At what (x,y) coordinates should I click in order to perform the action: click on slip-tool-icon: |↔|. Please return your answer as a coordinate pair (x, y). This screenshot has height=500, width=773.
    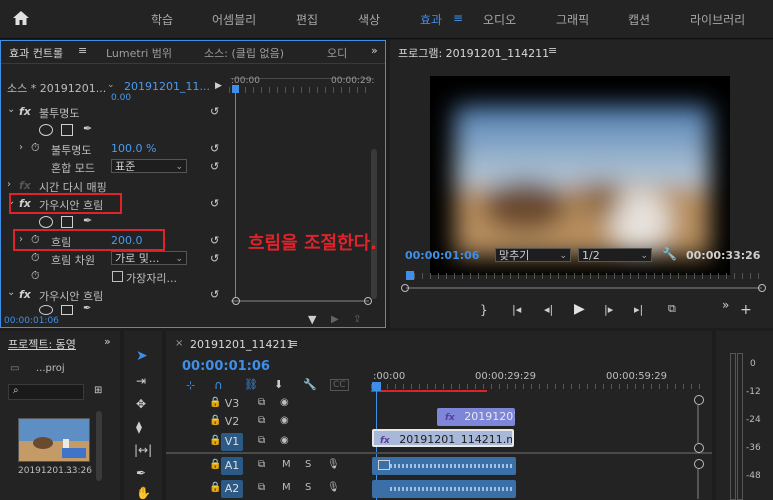
    Looking at the image, I should click on (143, 450).